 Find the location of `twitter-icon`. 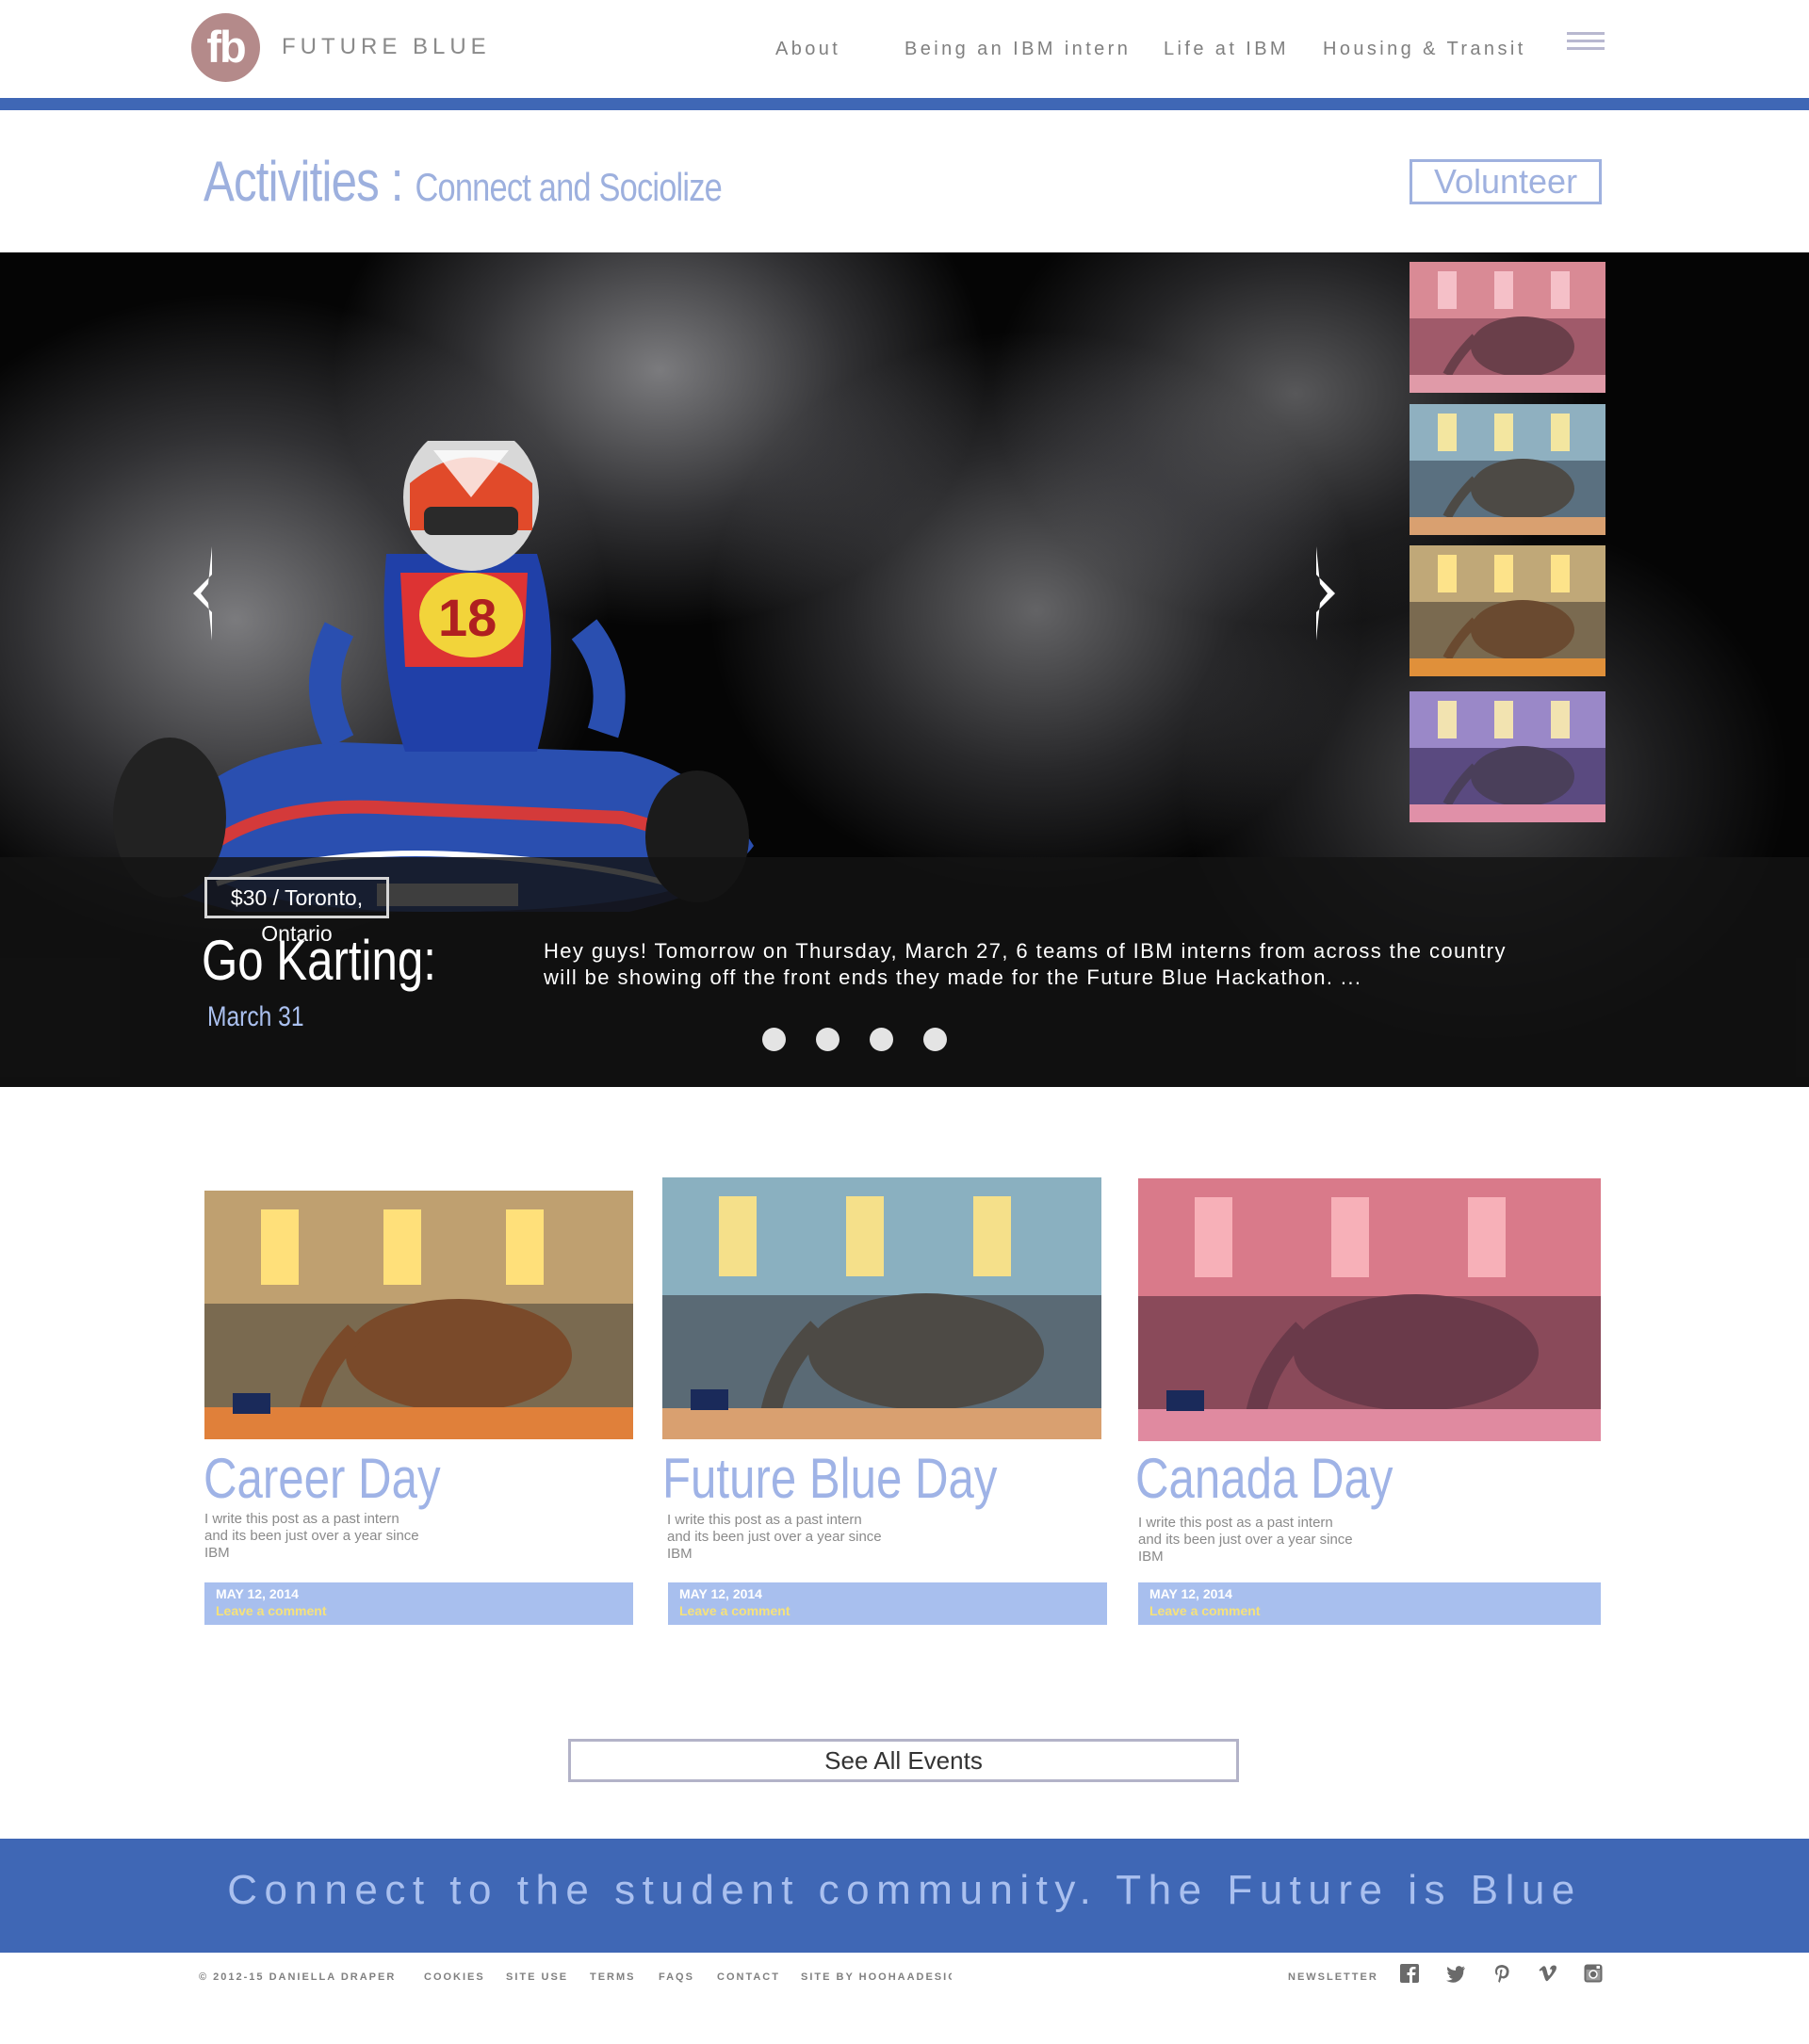

twitter-icon is located at coordinates (1455, 1973).